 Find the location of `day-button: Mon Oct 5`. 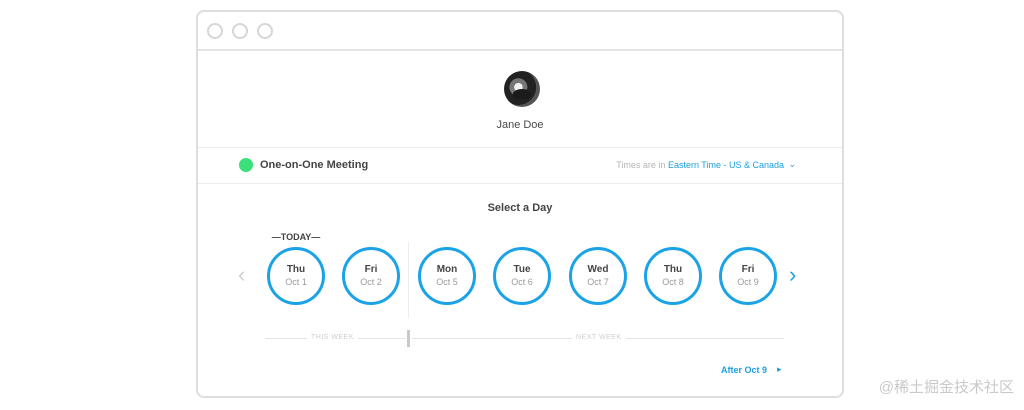

day-button: Mon Oct 5 is located at coordinates (447, 276).